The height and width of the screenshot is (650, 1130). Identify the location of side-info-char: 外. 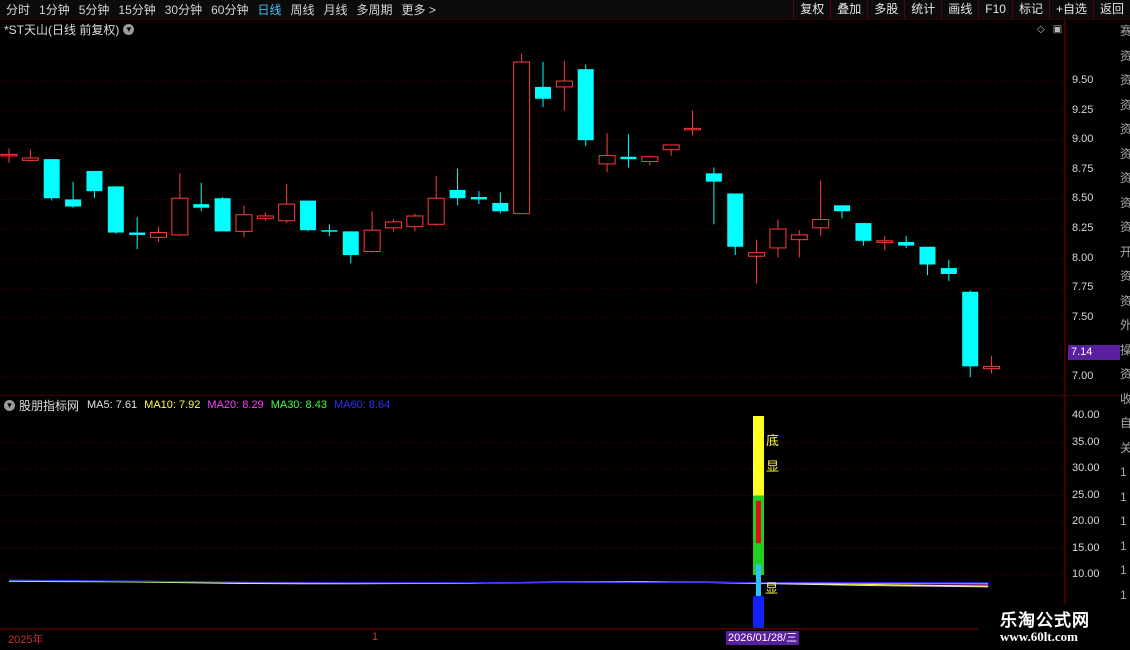
(1125, 325).